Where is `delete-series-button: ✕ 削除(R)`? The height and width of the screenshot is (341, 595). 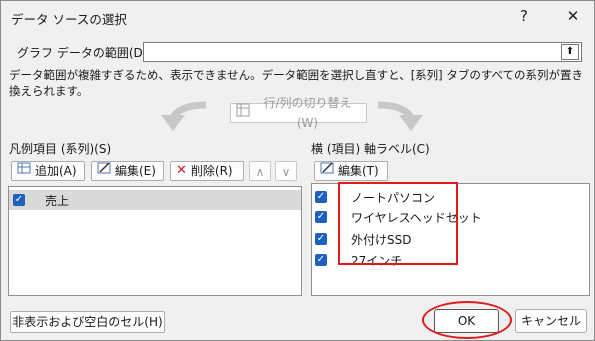 delete-series-button: ✕ 削除(R) is located at coordinates (207, 171).